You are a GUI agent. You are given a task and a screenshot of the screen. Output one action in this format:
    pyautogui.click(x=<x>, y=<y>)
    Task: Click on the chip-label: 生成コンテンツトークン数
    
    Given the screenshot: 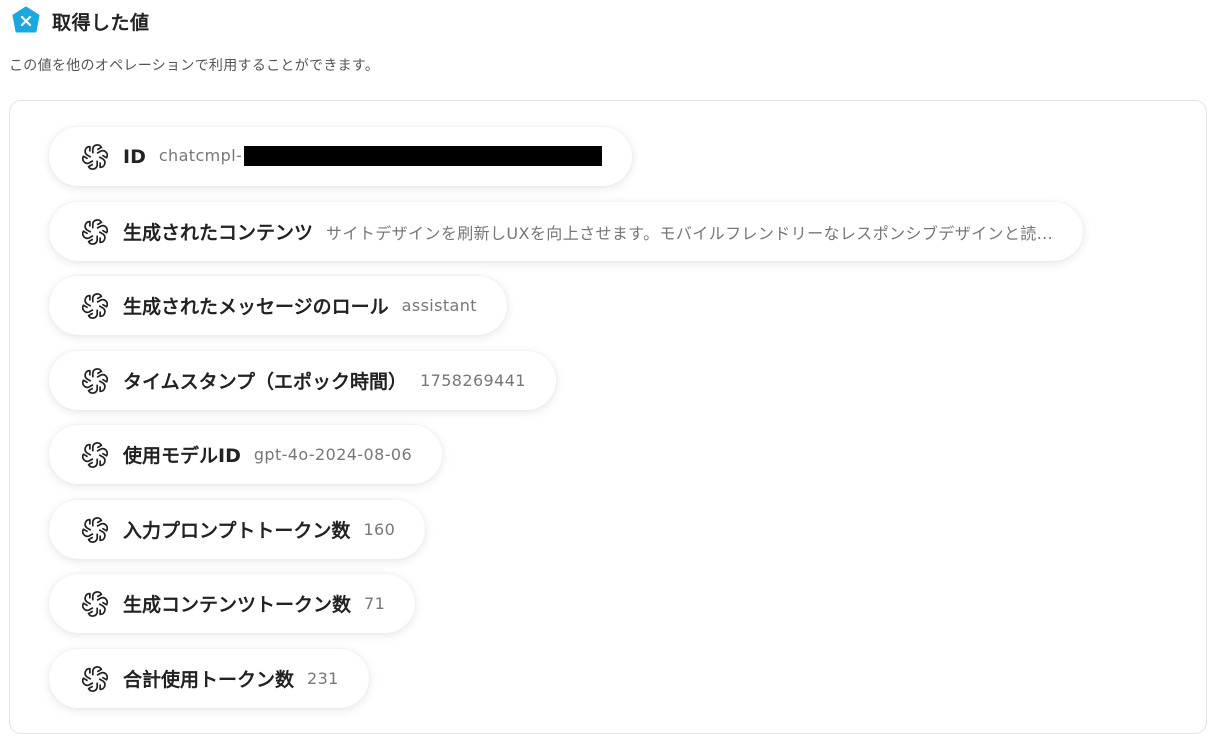 What is the action you would take?
    pyautogui.click(x=237, y=605)
    